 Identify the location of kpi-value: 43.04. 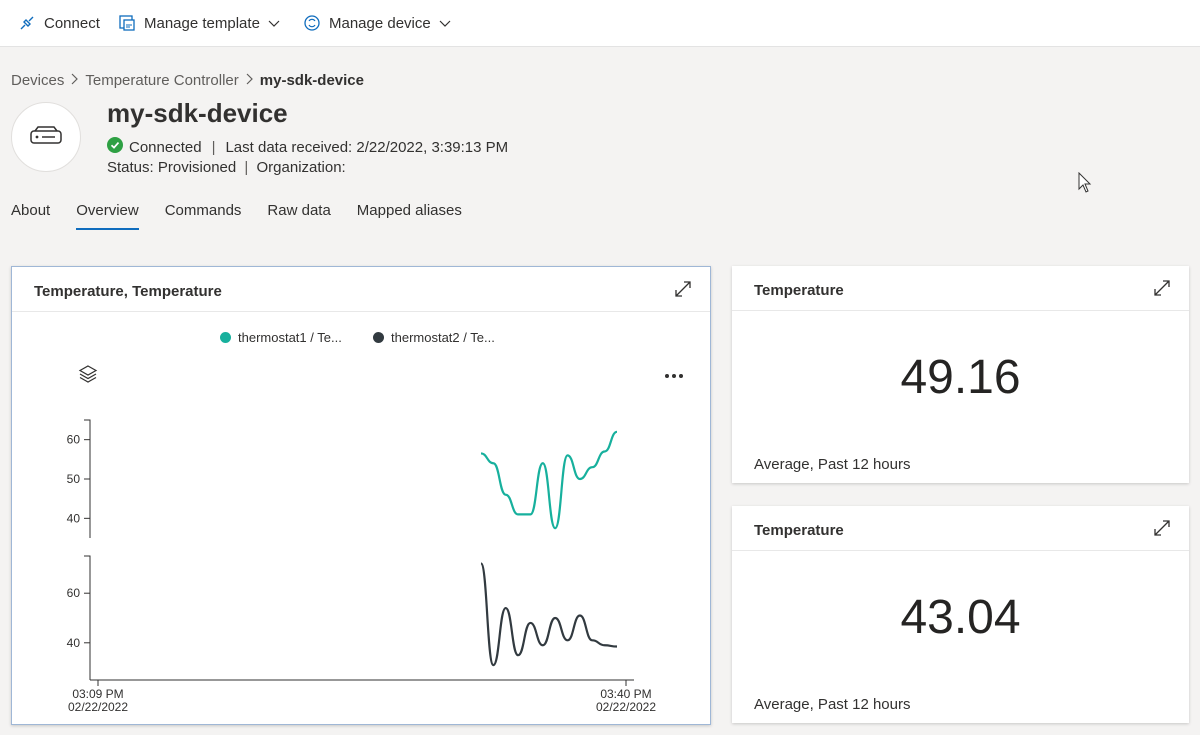
(960, 617).